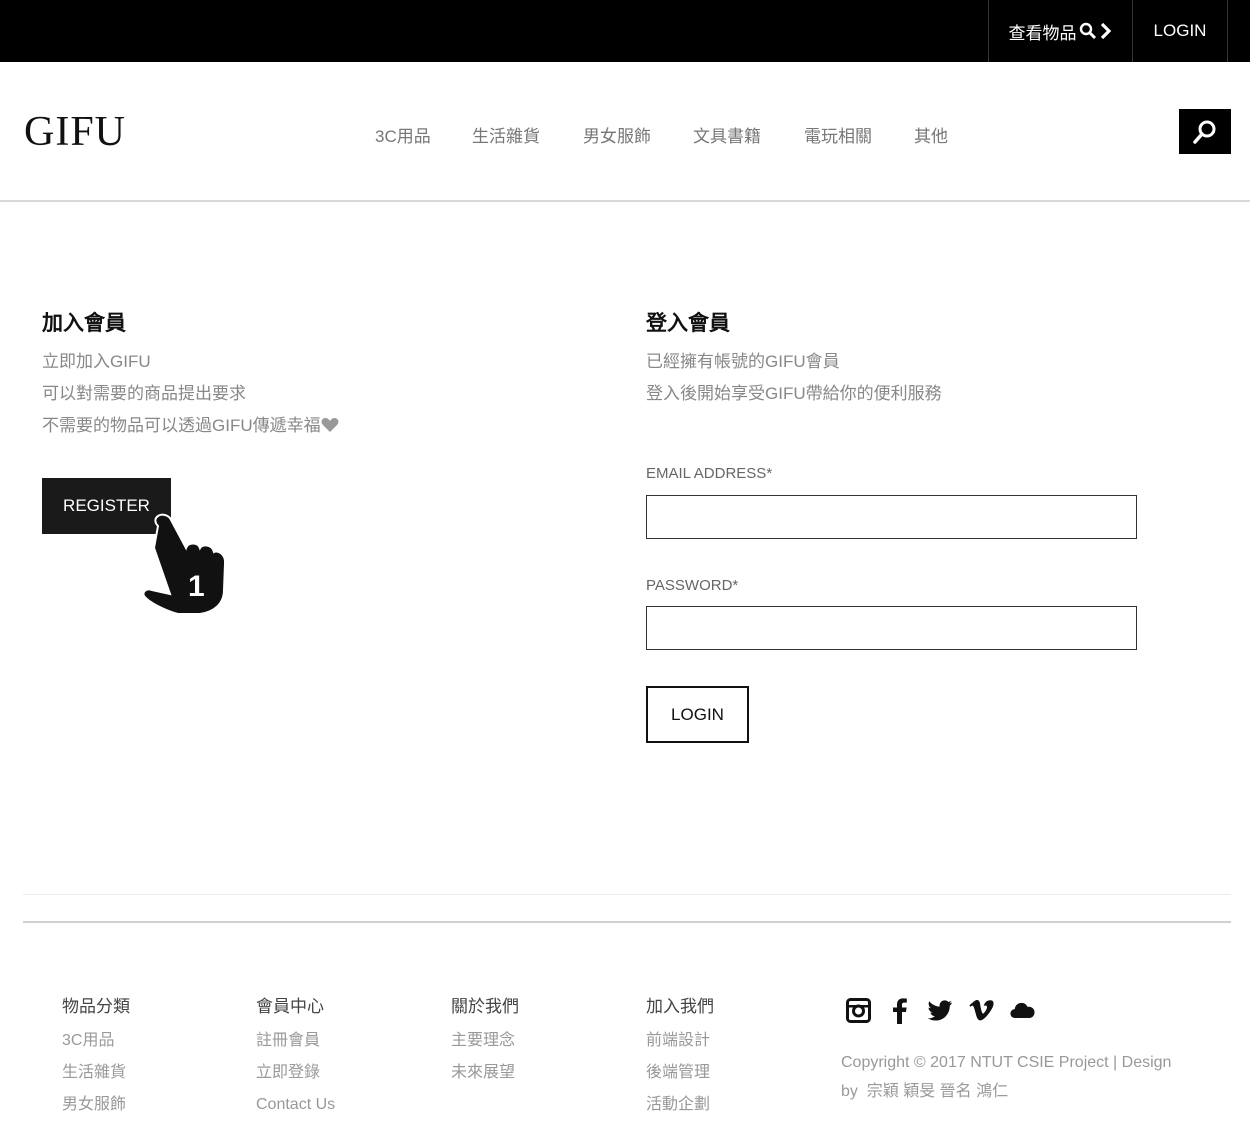 Image resolution: width=1250 pixels, height=1125 pixels. I want to click on email-label: EMAIL ADDRESS*, so click(709, 473).